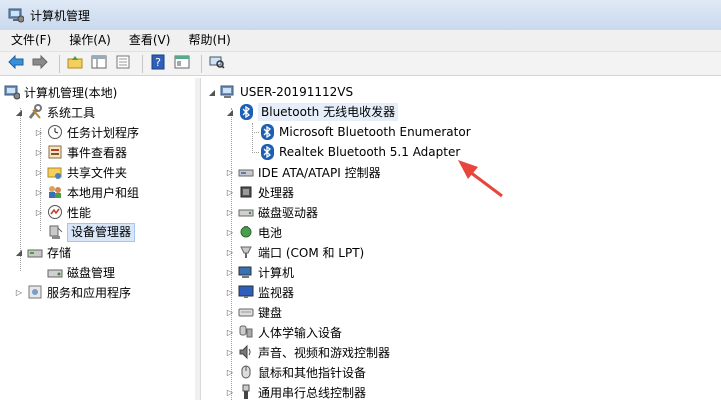  What do you see at coordinates (246, 172) in the screenshot?
I see `ide-controller-icon` at bounding box center [246, 172].